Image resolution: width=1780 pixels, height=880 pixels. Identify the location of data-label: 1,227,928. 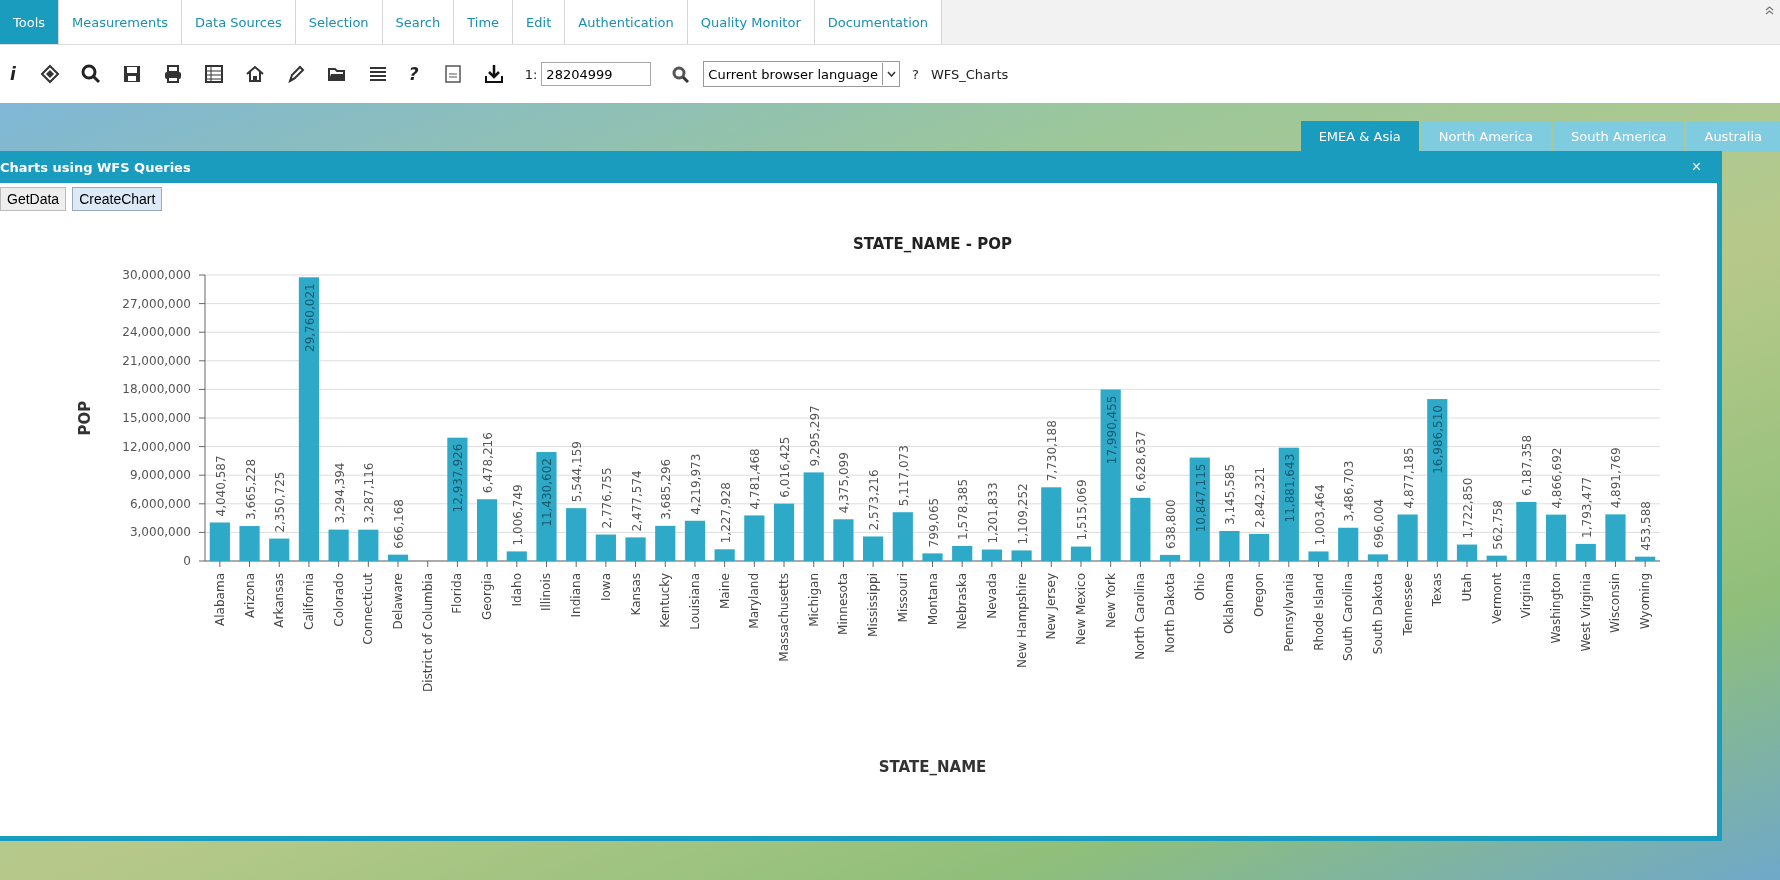
(725, 513).